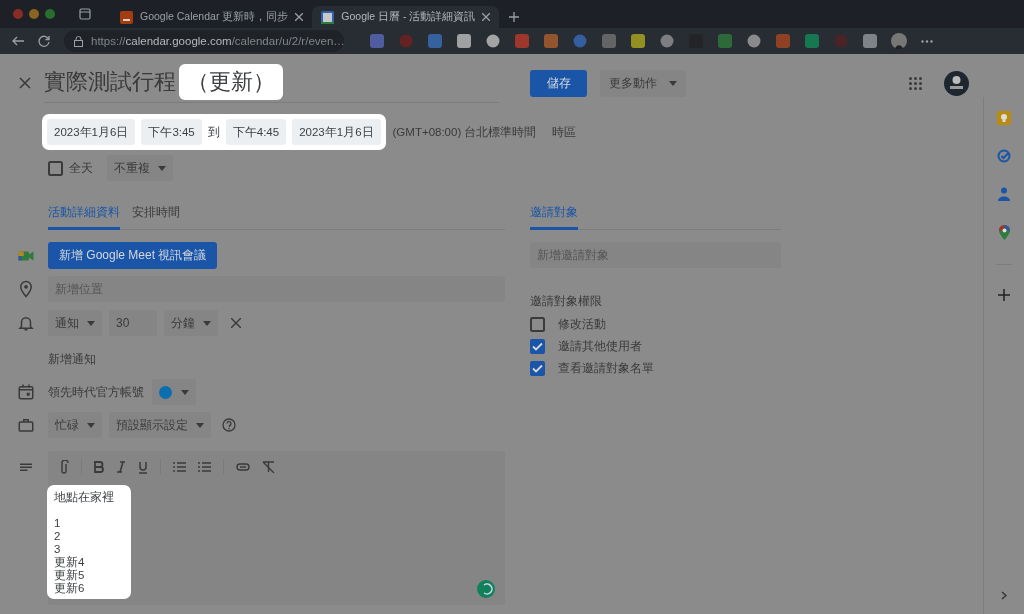  I want to click on lightbulb-icon, so click(1004, 118).